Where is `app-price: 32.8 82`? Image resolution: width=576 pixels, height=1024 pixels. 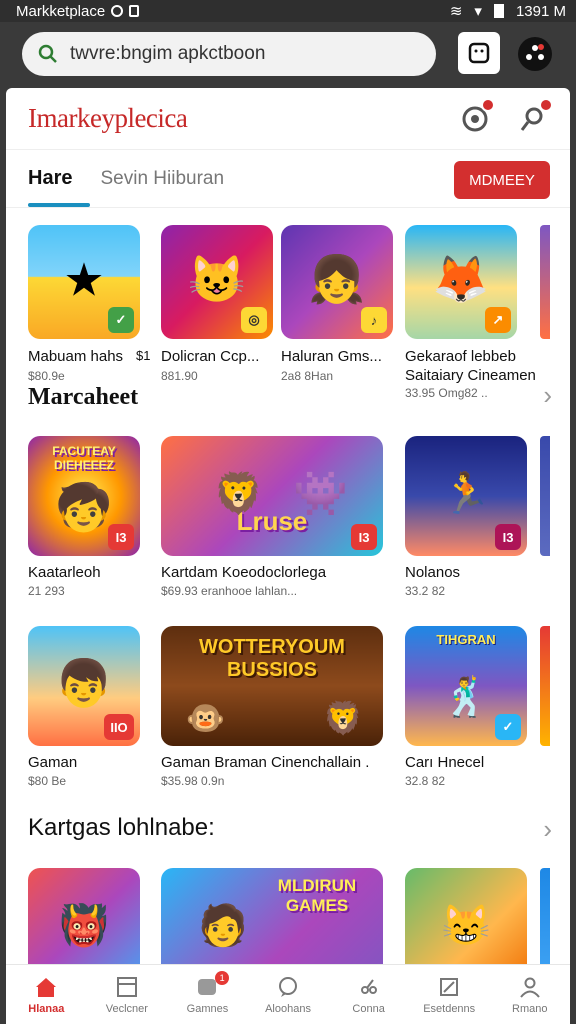
app-price: 32.8 82 is located at coordinates (425, 781).